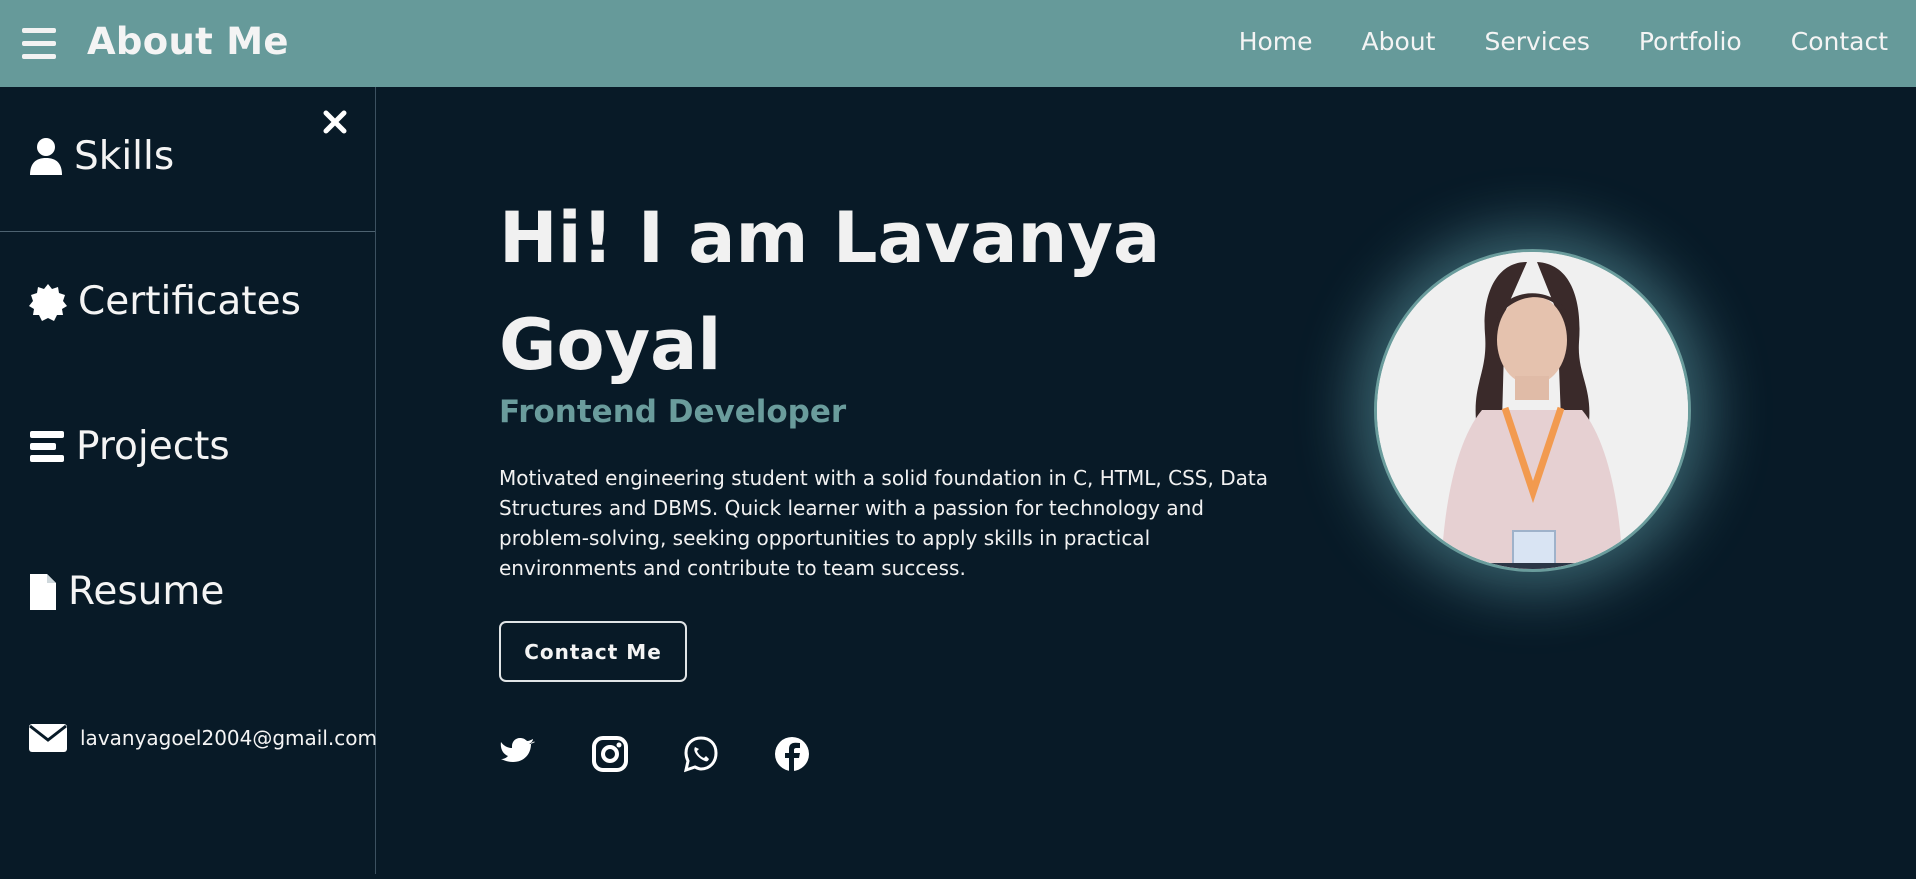 The width and height of the screenshot is (1916, 879). What do you see at coordinates (124, 156) in the screenshot?
I see `sidebar-item-label: Skills` at bounding box center [124, 156].